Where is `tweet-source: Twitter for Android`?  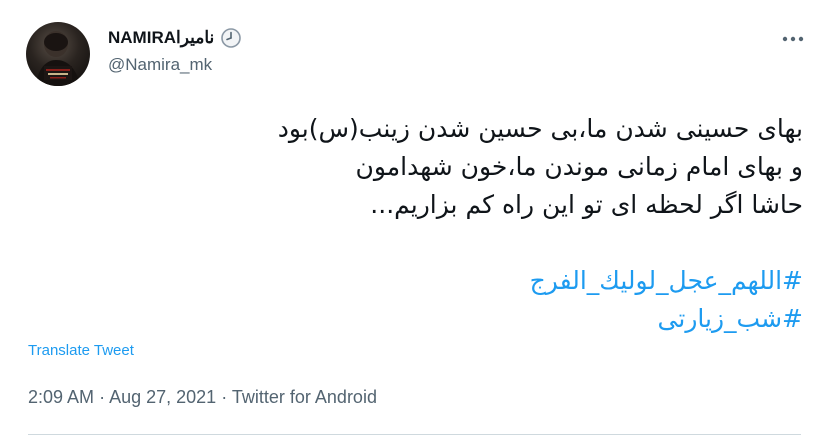 tweet-source: Twitter for Android is located at coordinates (304, 397).